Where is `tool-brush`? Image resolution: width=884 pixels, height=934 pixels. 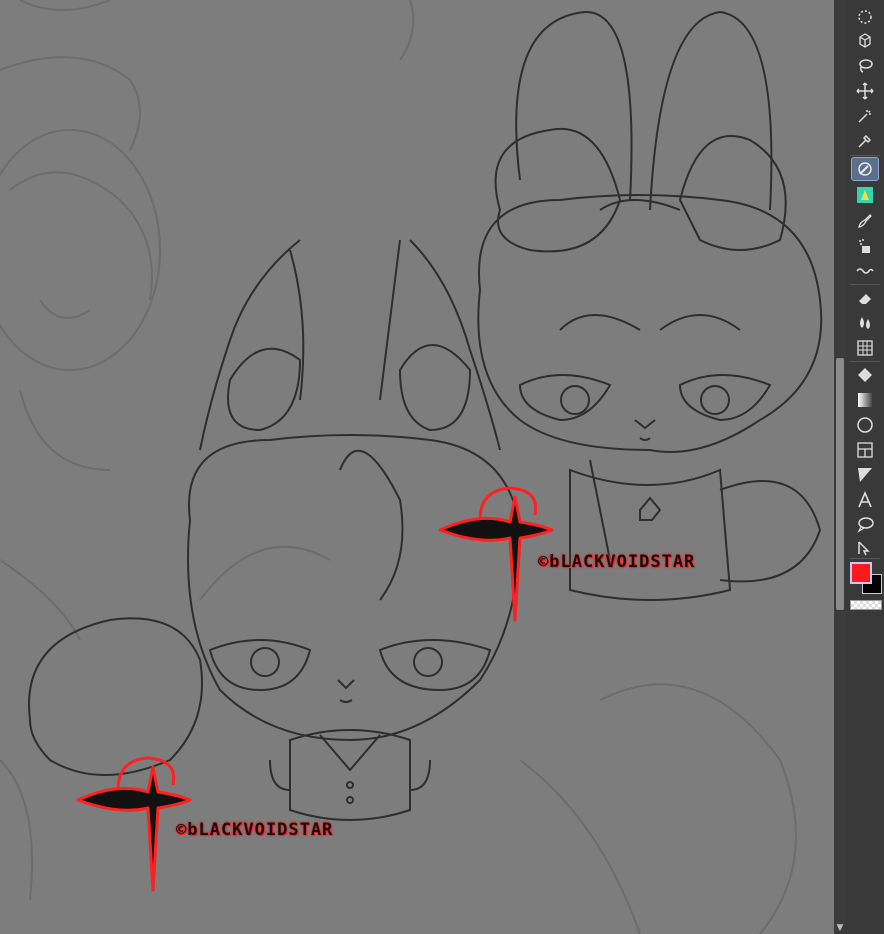
tool-brush is located at coordinates (865, 221).